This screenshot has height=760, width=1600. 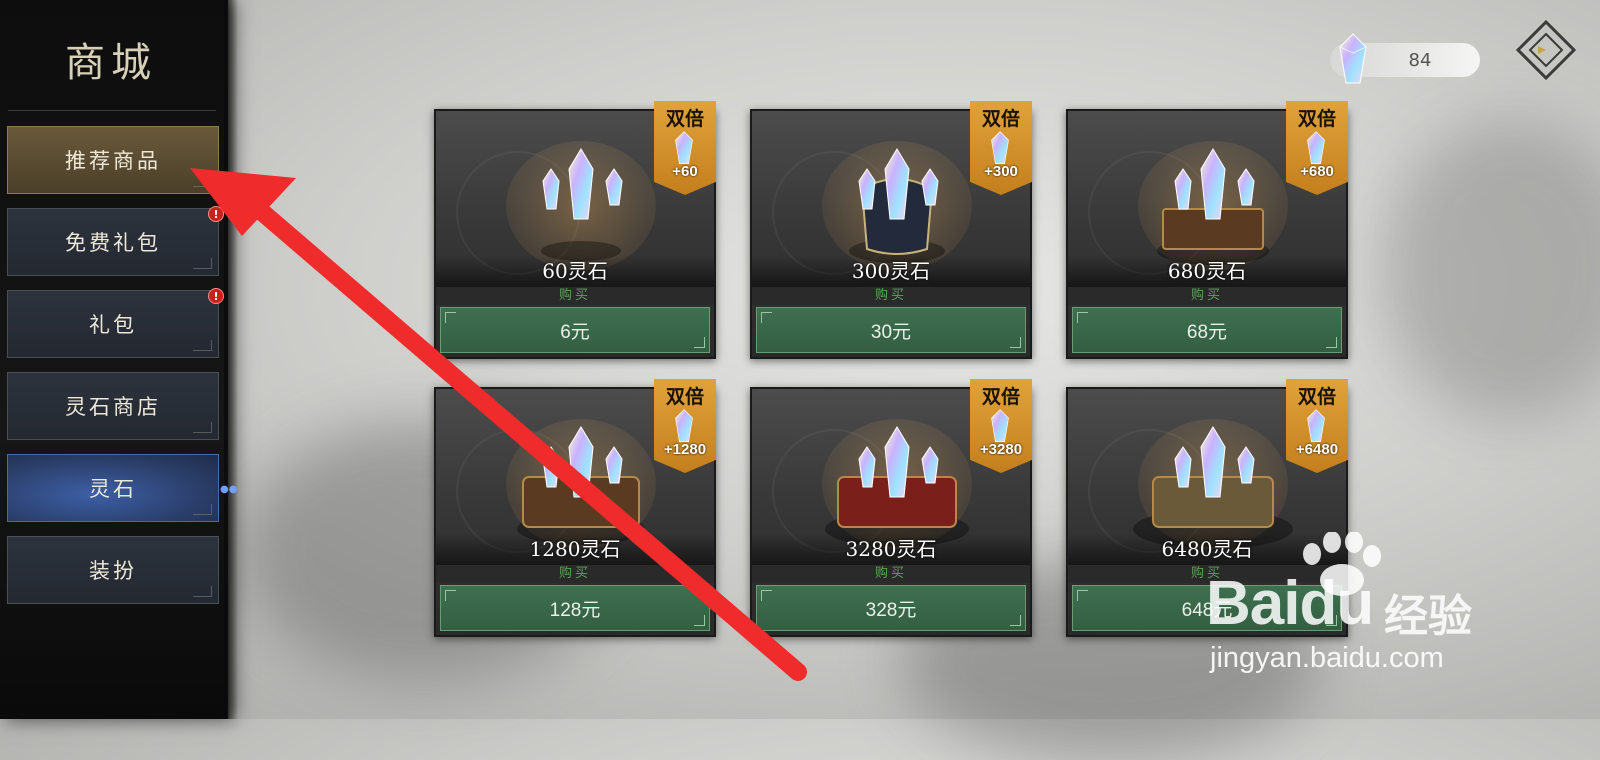 What do you see at coordinates (1001, 449) in the screenshot?
I see `badge-bonus: +3280` at bounding box center [1001, 449].